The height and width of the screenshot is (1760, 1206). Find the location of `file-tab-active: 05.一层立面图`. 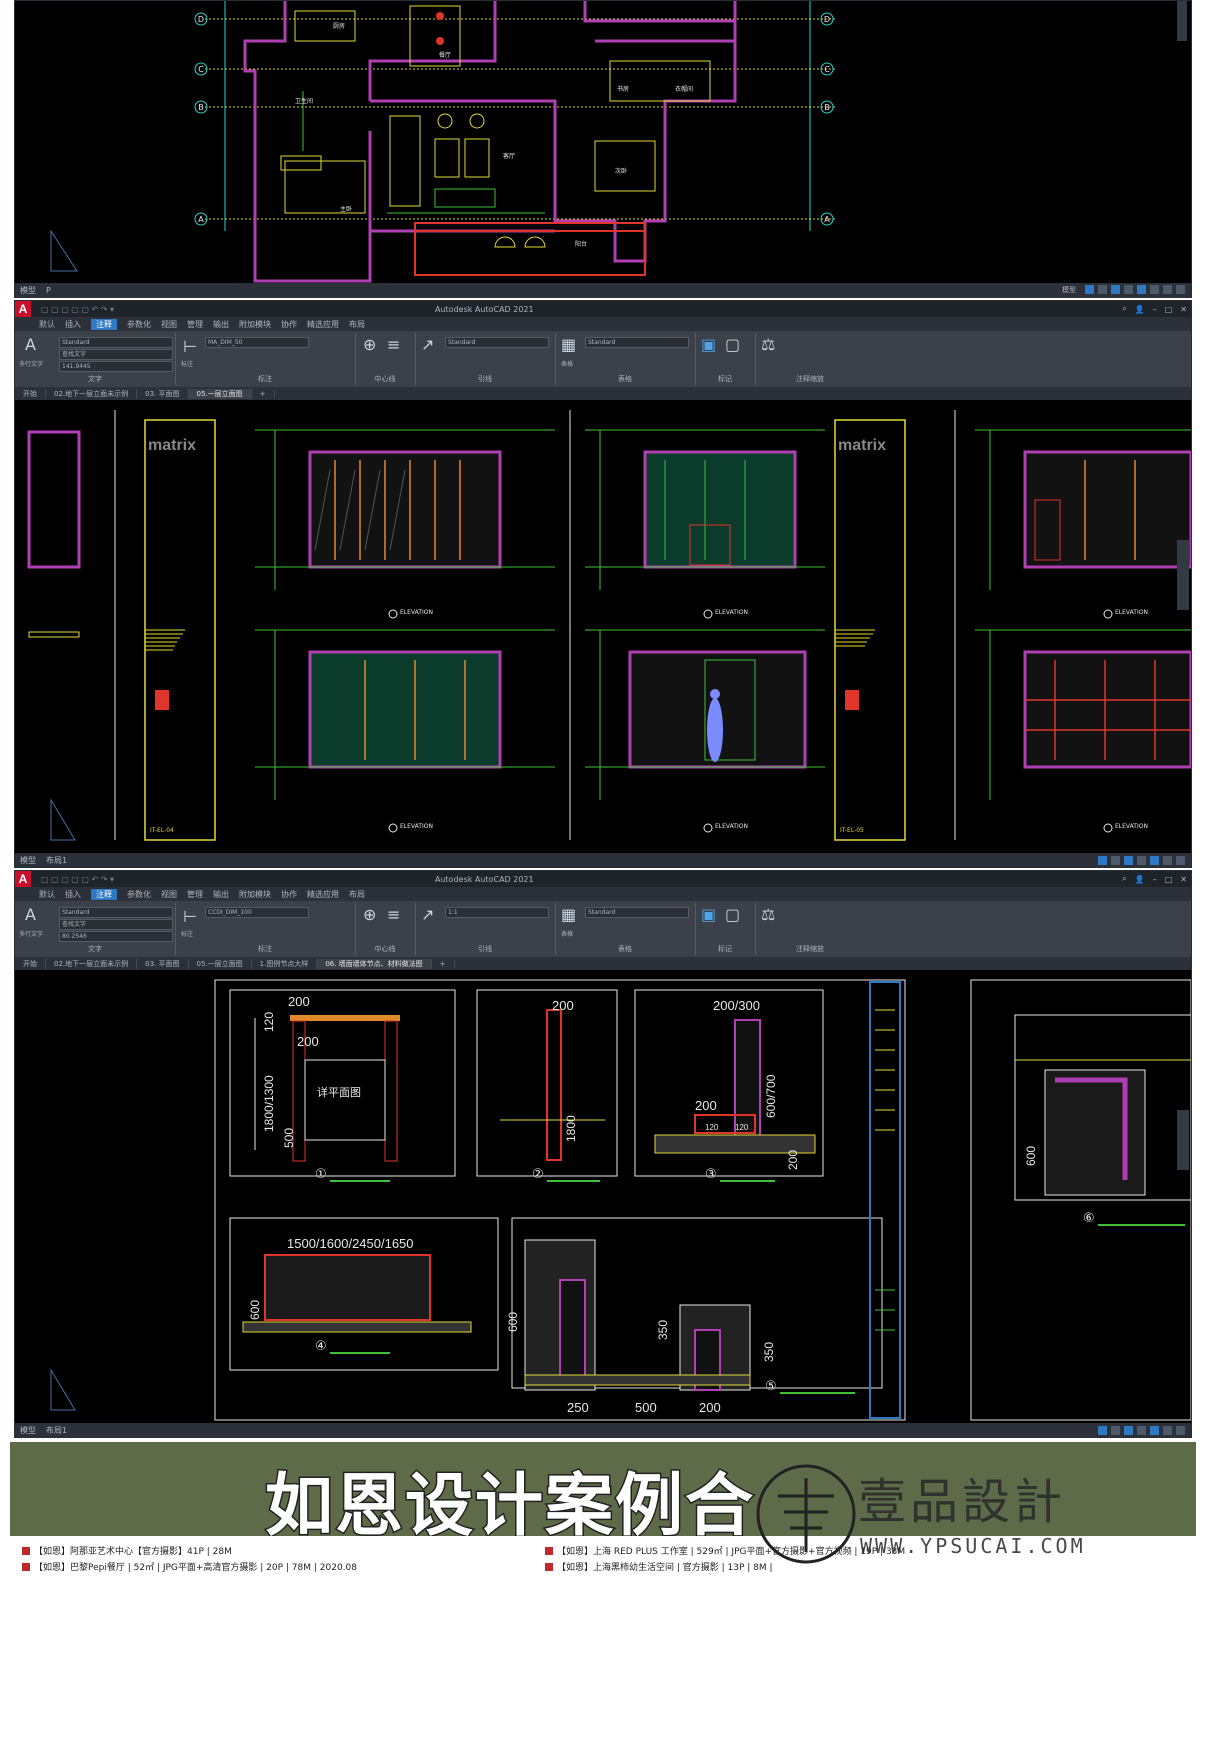

file-tab-active: 05.一层立面图 is located at coordinates (220, 393).